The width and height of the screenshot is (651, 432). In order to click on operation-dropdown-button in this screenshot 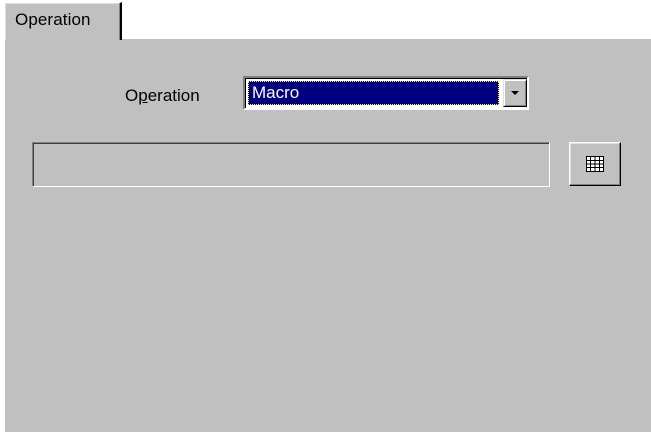, I will do `click(515, 93)`.